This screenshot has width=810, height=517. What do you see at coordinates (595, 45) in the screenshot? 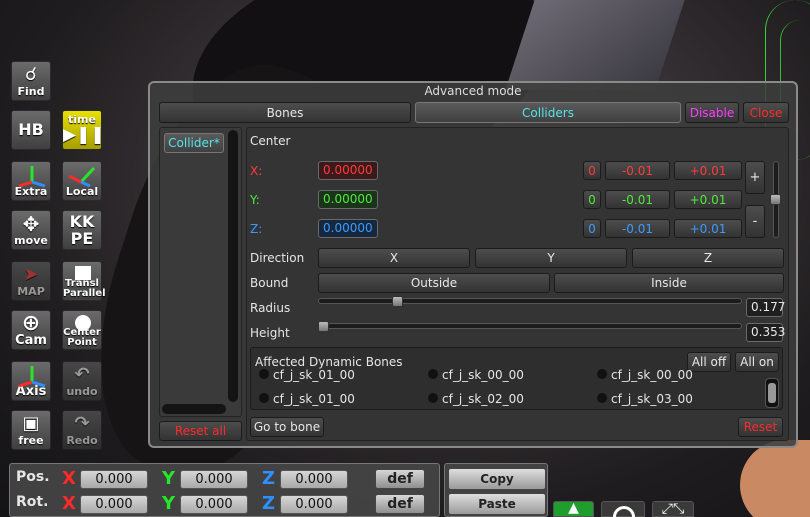
I see `scene-collar` at bounding box center [595, 45].